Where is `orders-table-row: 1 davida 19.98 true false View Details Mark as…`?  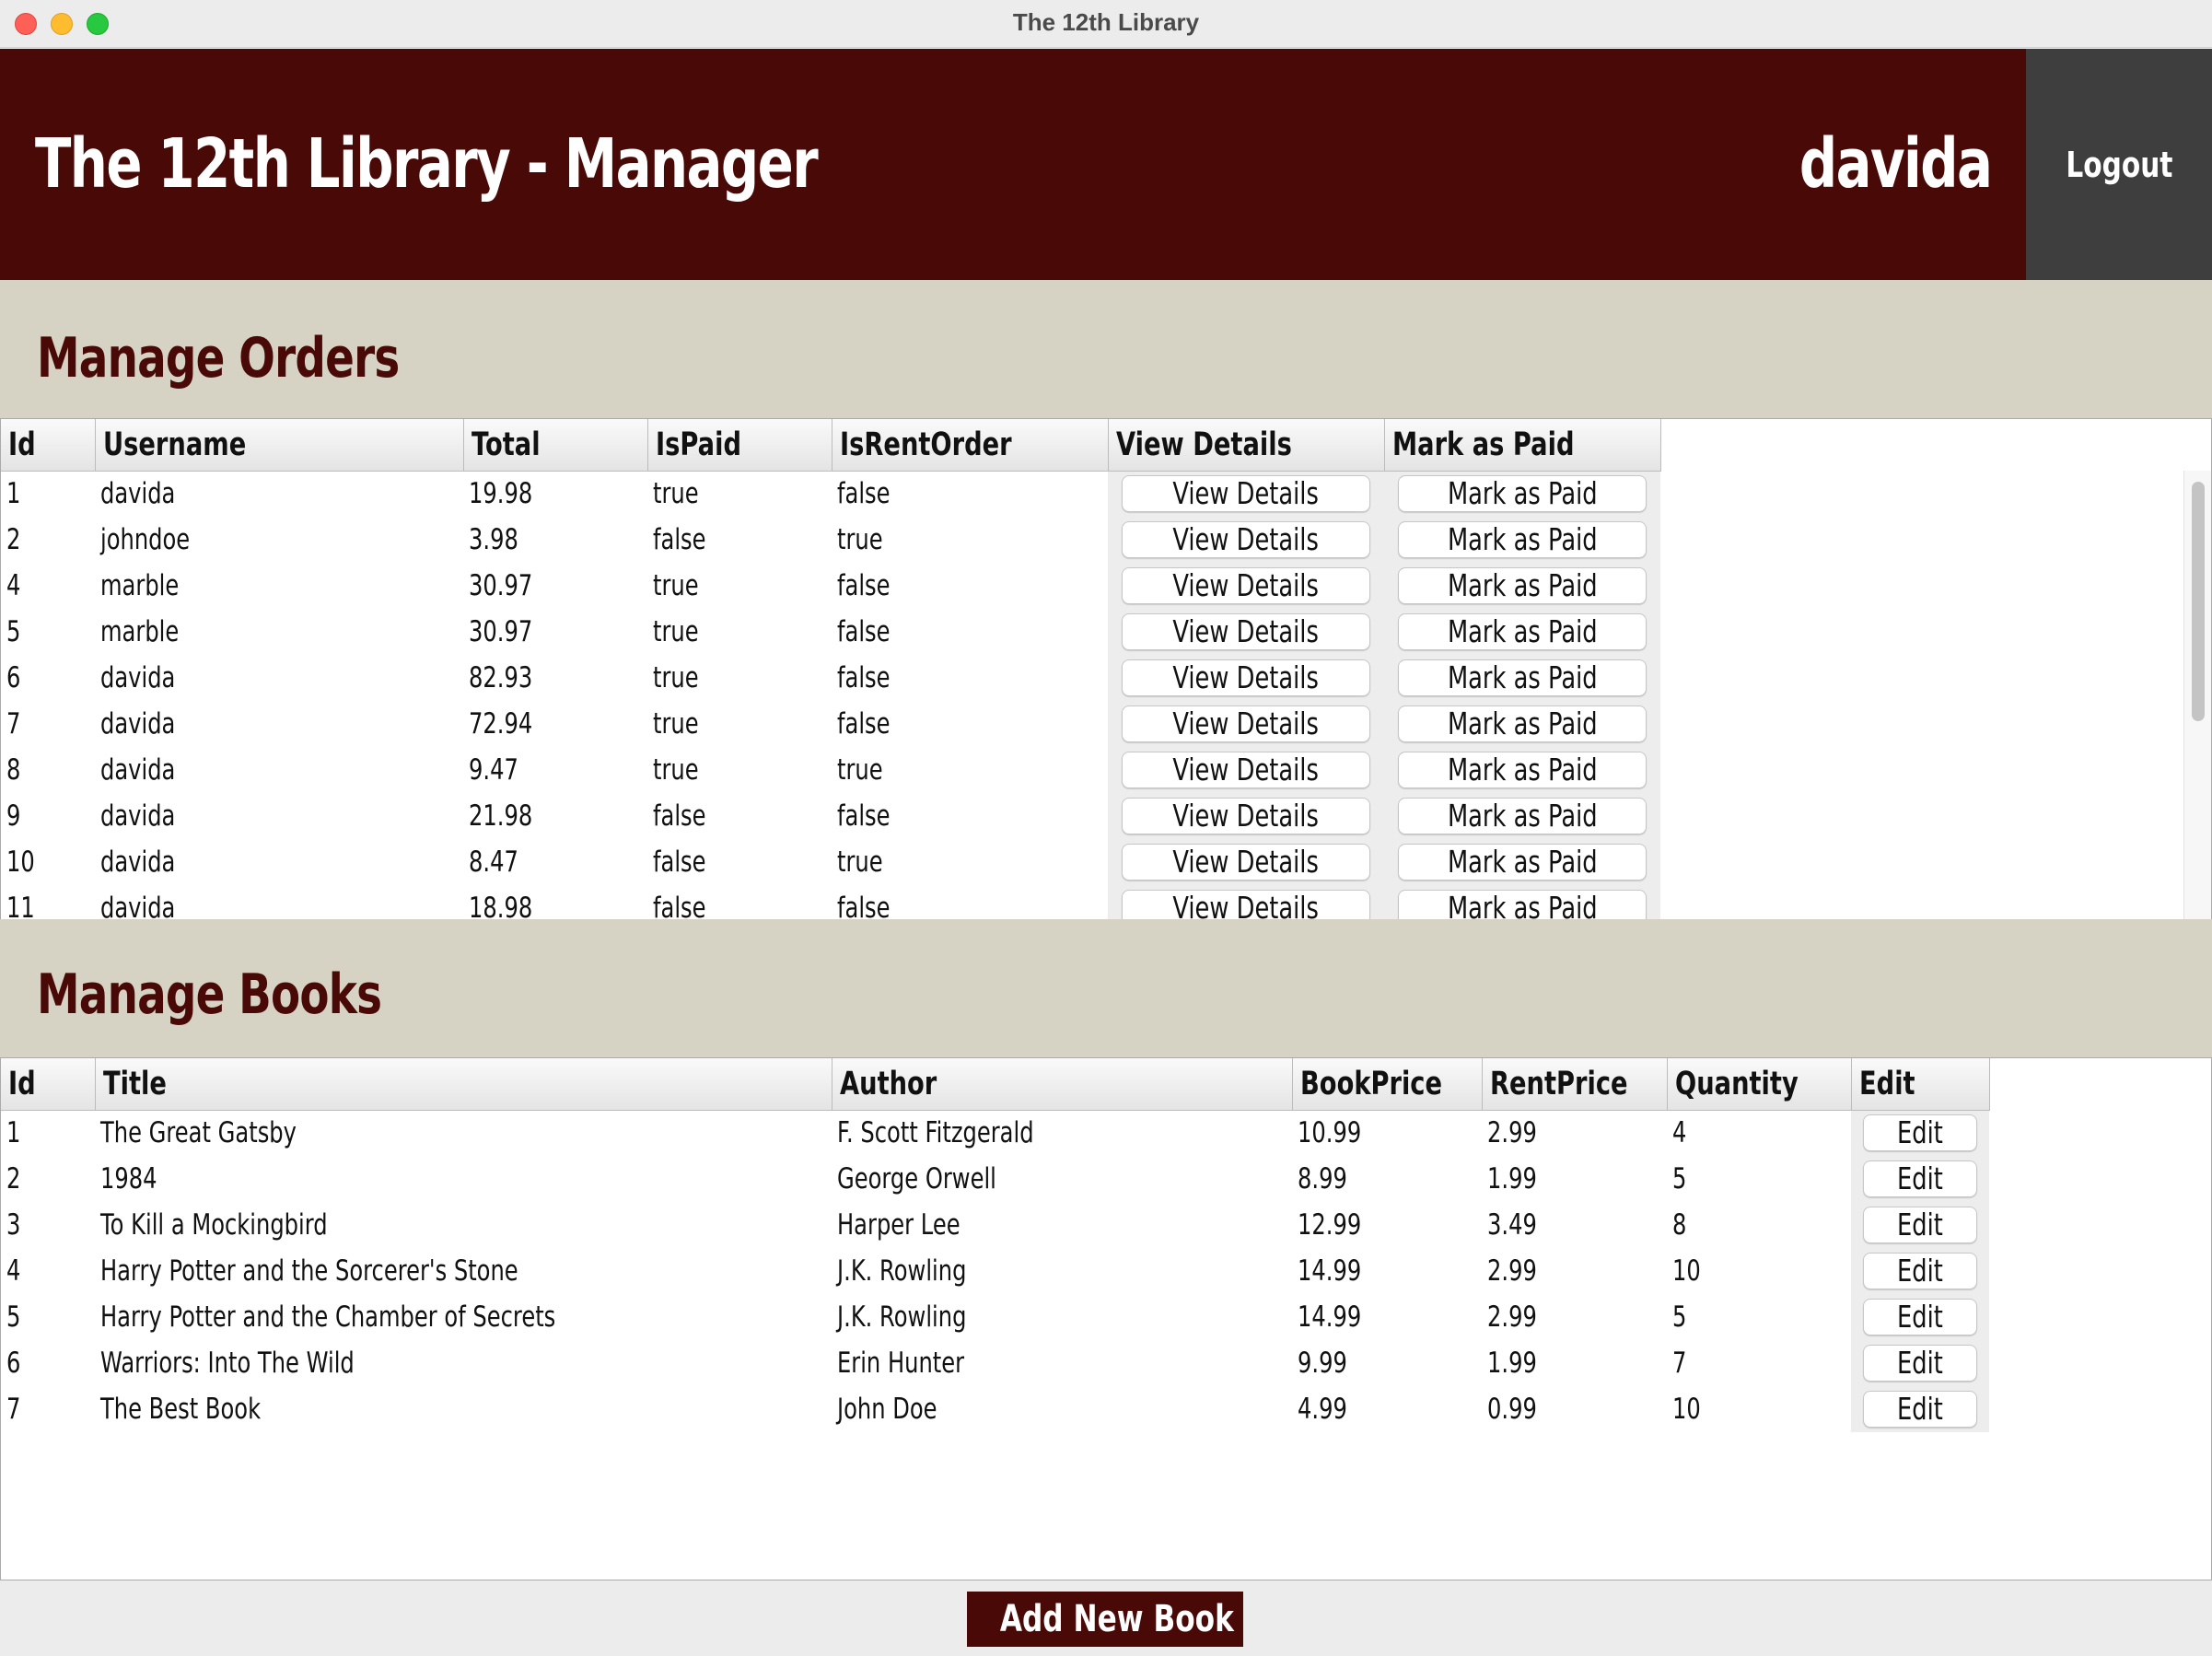 orders-table-row: 1 davida 19.98 true false View Details Mark as… is located at coordinates (831, 494).